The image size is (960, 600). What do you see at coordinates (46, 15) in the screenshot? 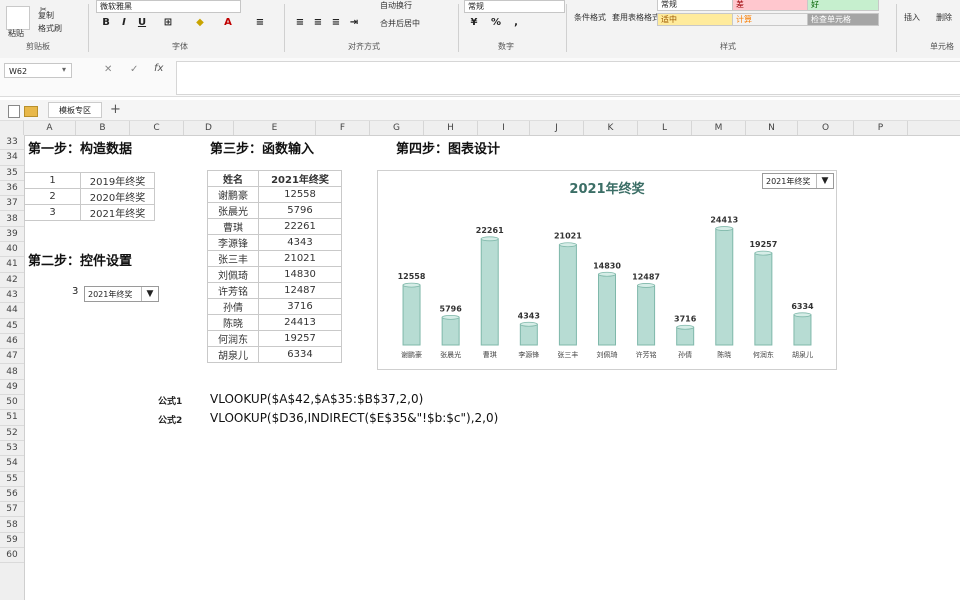
I see `copy-button: 复制` at bounding box center [46, 15].